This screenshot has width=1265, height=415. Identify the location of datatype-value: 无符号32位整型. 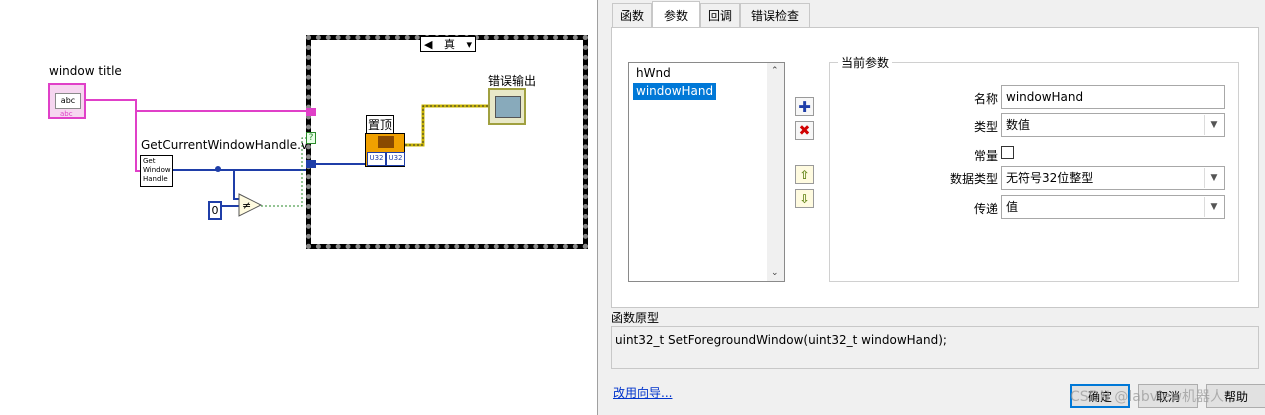
(1050, 178).